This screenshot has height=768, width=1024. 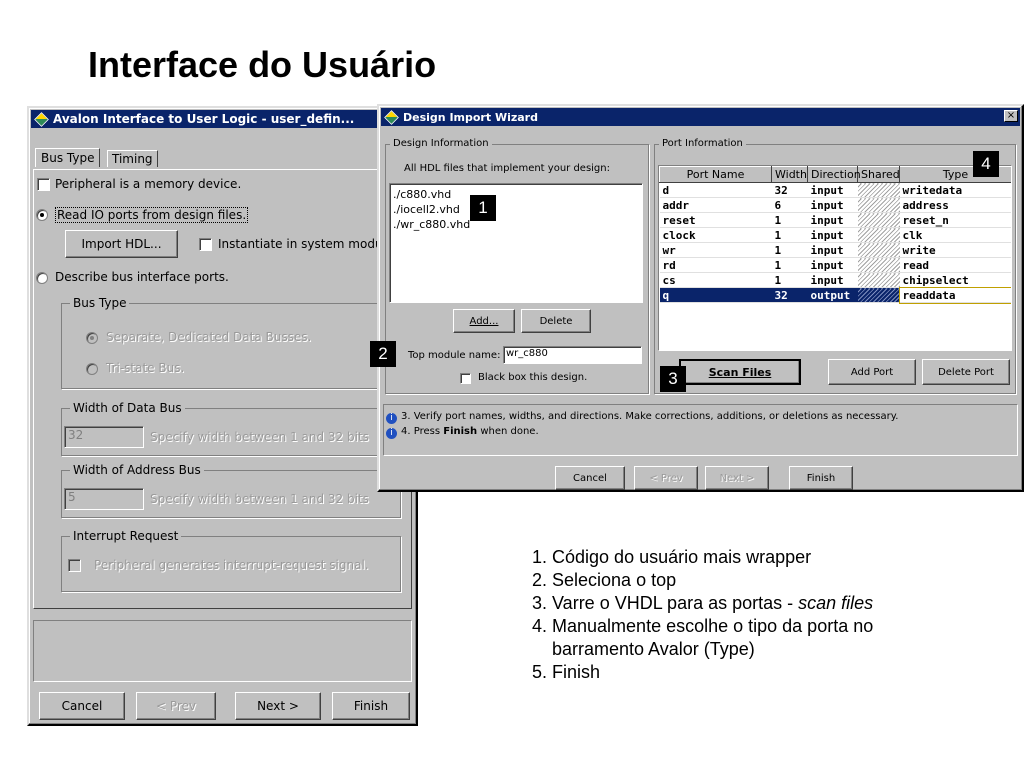 What do you see at coordinates (789, 174) in the screenshot?
I see `column-header-width: Width` at bounding box center [789, 174].